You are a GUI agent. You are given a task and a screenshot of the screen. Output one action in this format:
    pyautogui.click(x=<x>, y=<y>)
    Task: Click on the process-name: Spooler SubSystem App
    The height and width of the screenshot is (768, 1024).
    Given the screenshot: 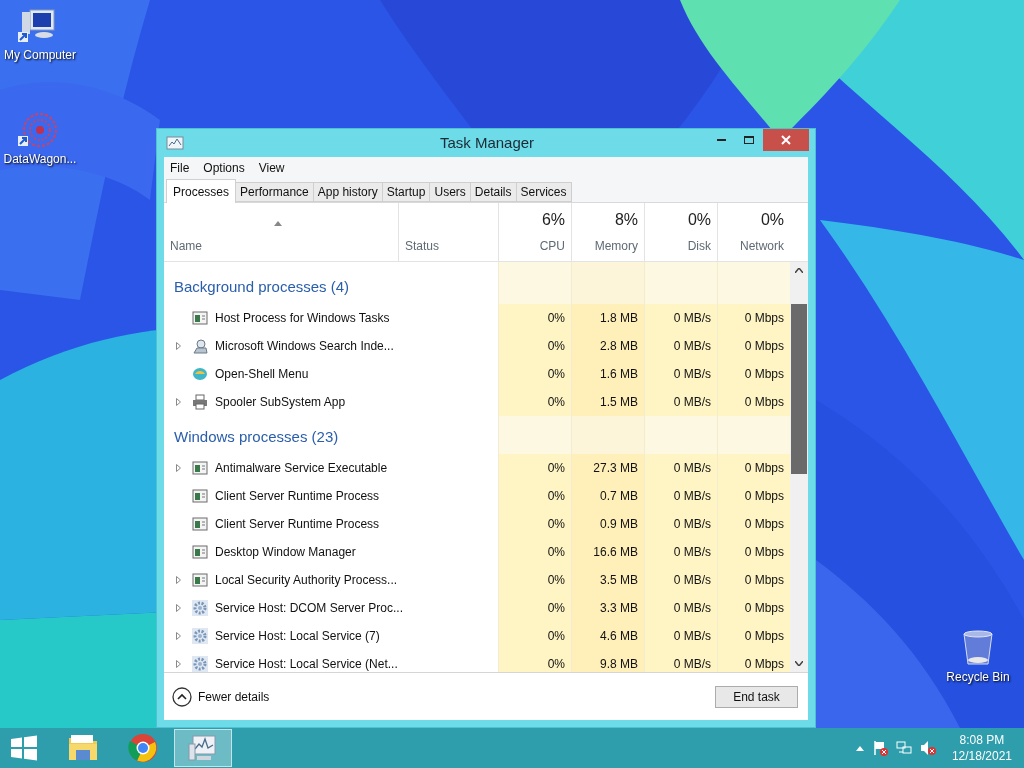 What is the action you would take?
    pyautogui.click(x=280, y=402)
    